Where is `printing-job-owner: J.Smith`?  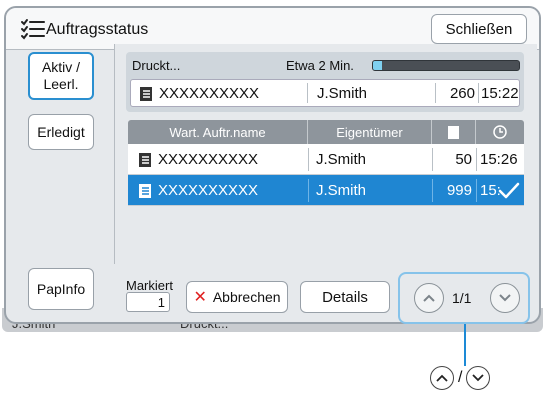 printing-job-owner: J.Smith is located at coordinates (342, 93).